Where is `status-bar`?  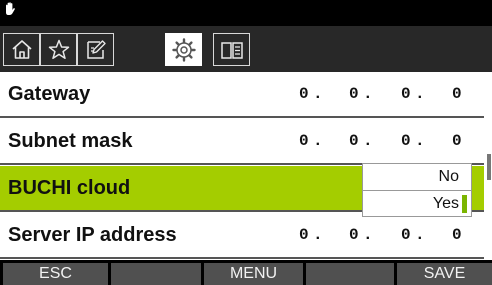 status-bar is located at coordinates (246, 13).